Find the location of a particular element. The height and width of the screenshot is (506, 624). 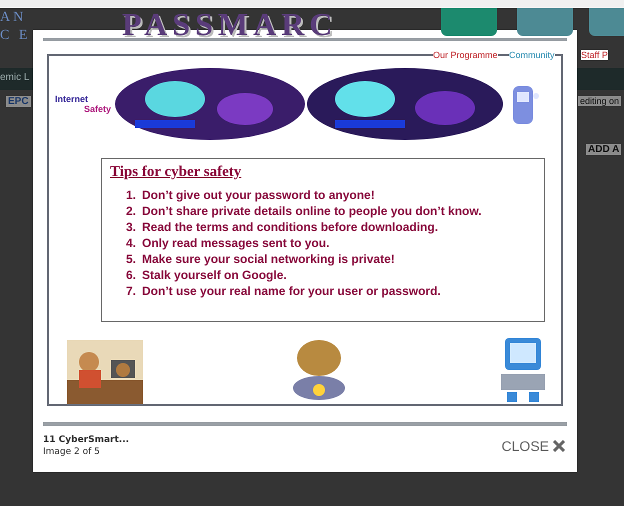

tip-number: 3. is located at coordinates (131, 227).